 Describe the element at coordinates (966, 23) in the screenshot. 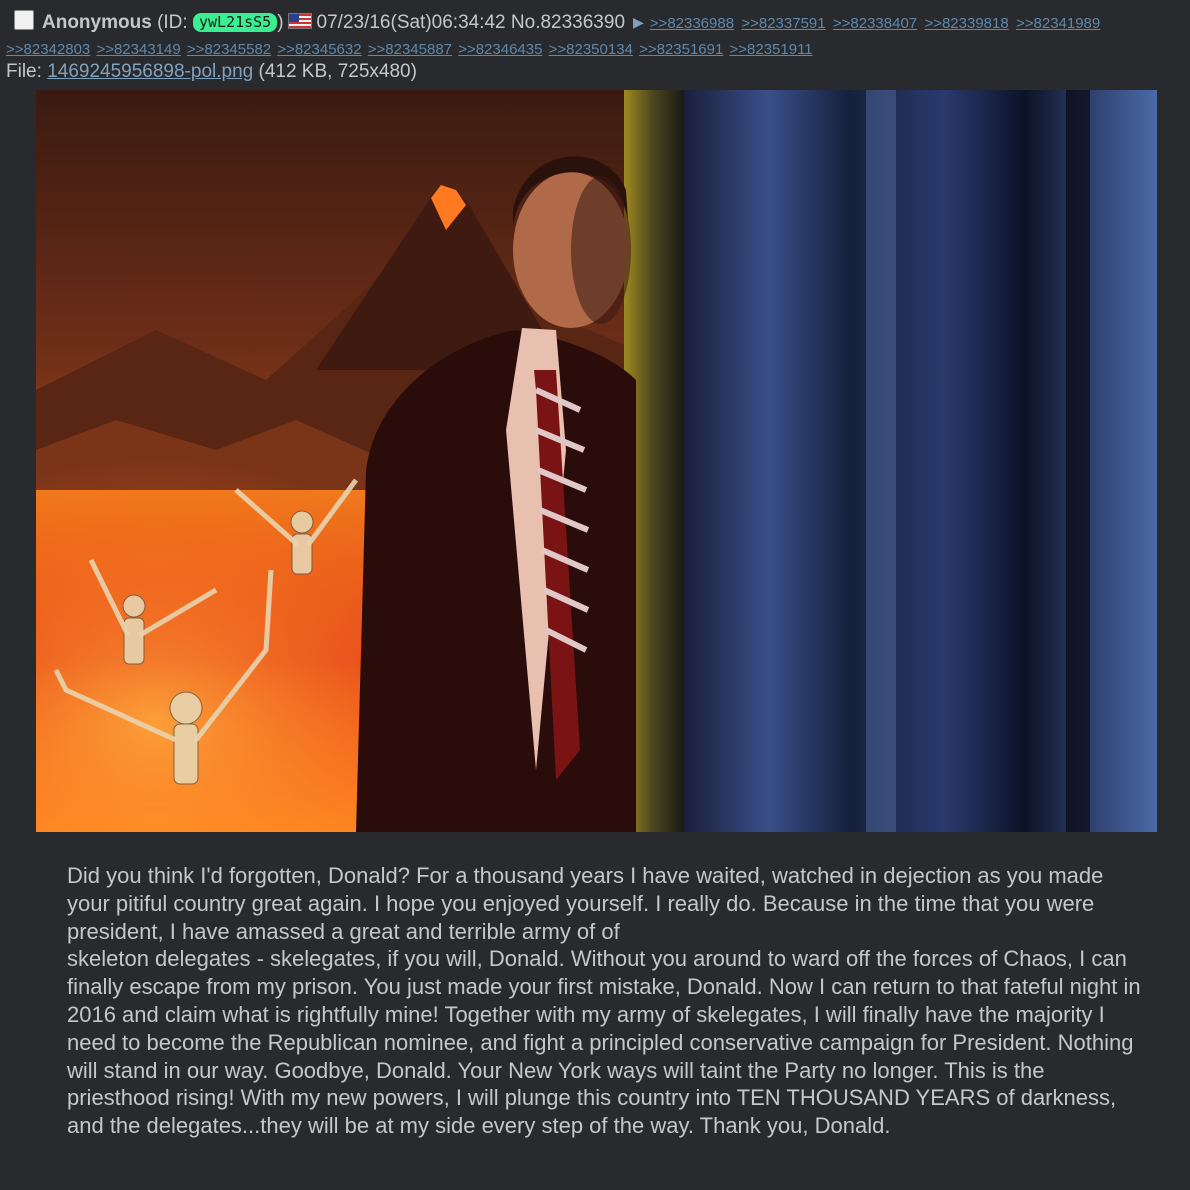

I see `backlink: >>82339818` at that location.